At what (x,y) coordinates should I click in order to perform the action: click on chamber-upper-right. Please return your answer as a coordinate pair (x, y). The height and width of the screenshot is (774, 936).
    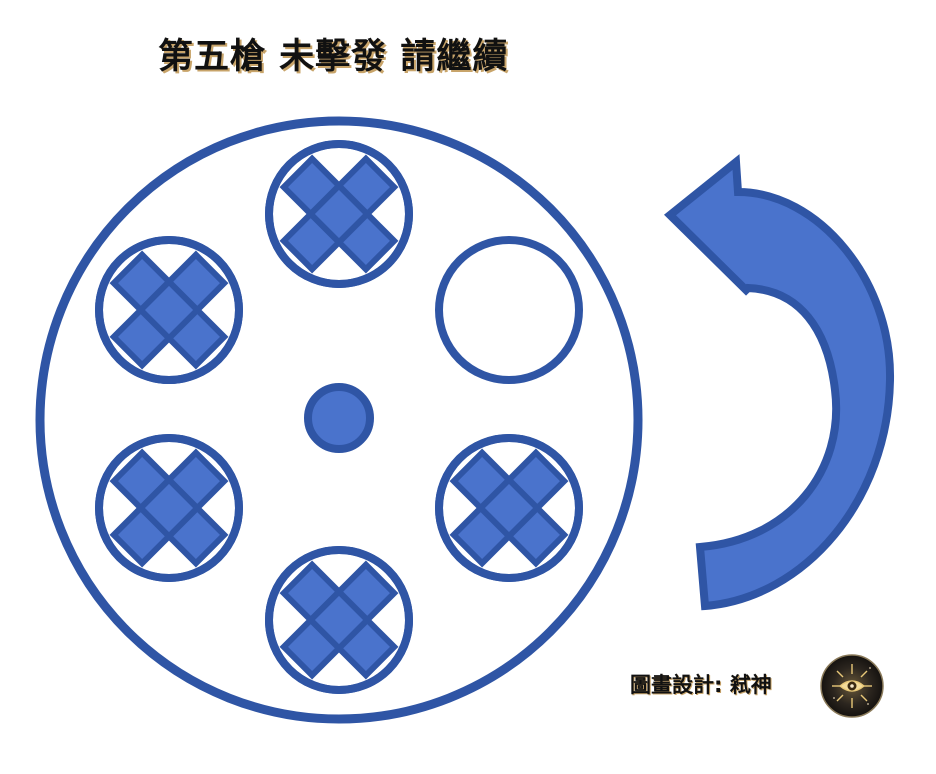
    Looking at the image, I should click on (509, 310).